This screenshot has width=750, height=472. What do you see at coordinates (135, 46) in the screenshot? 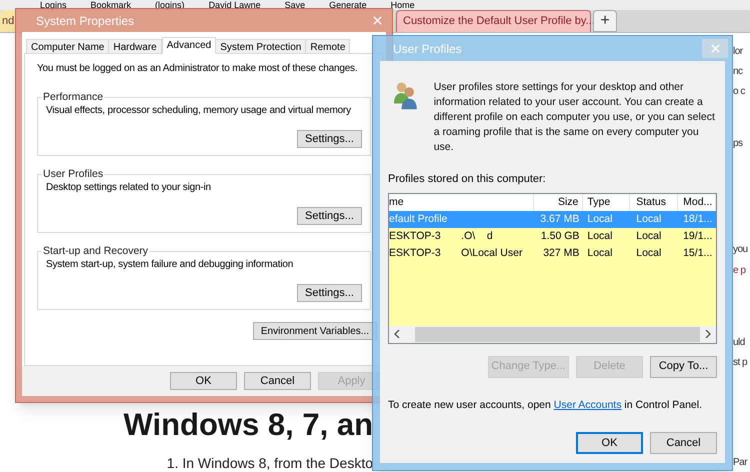
I see `tab: Hardware` at bounding box center [135, 46].